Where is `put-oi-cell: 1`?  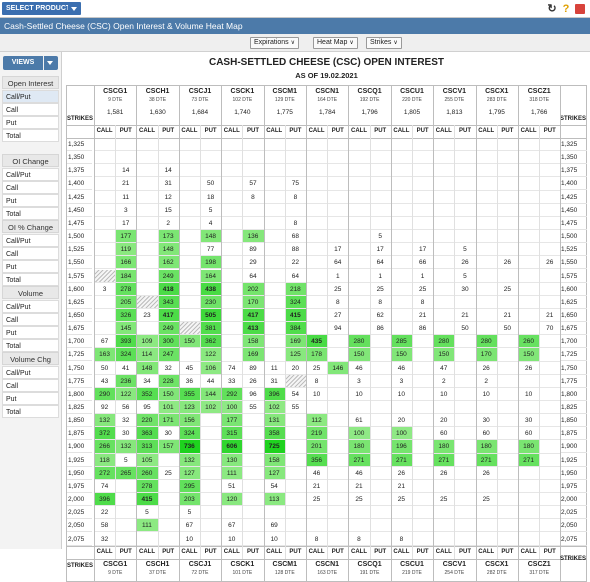 put-oi-cell: 1 is located at coordinates (338, 276).